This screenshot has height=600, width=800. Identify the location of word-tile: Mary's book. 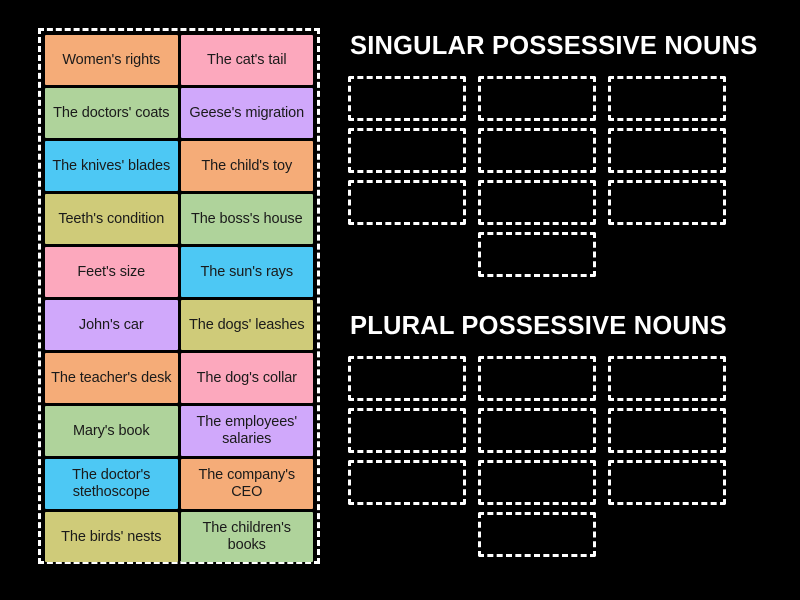
(111, 431).